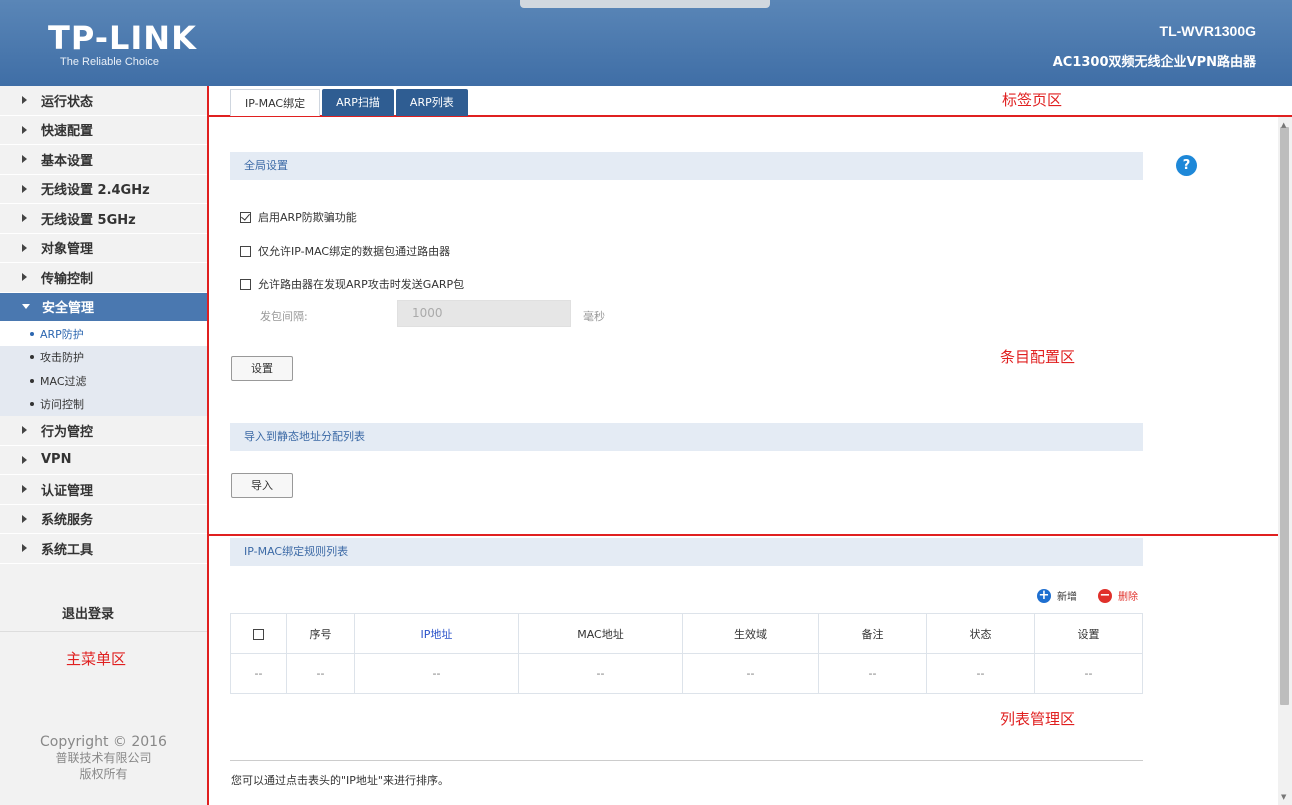 The height and width of the screenshot is (805, 1292). What do you see at coordinates (340, 780) in the screenshot?
I see `footer-note: 您可以通过点击表头的"IP地址"来进行排序。` at bounding box center [340, 780].